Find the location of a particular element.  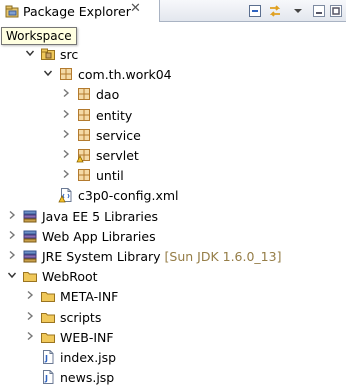

tree-item-jre-system-library: JRE System Library [Sun JDK 1.6.0_13] is located at coordinates (173, 256).